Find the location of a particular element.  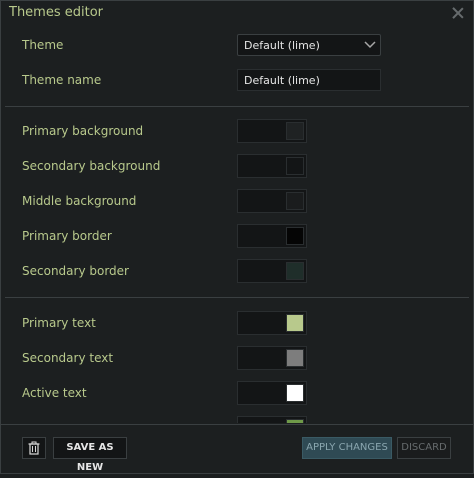

color-row: Middle background is located at coordinates (237, 207).